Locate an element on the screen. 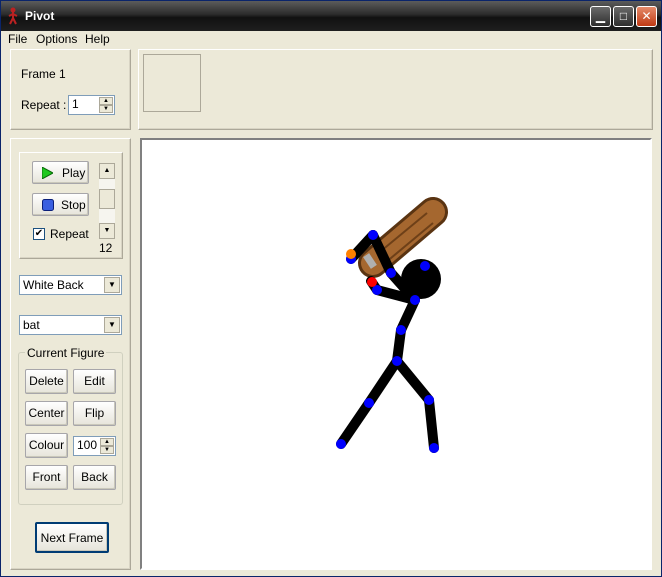 The image size is (662, 577). center-button: Center is located at coordinates (46, 413).